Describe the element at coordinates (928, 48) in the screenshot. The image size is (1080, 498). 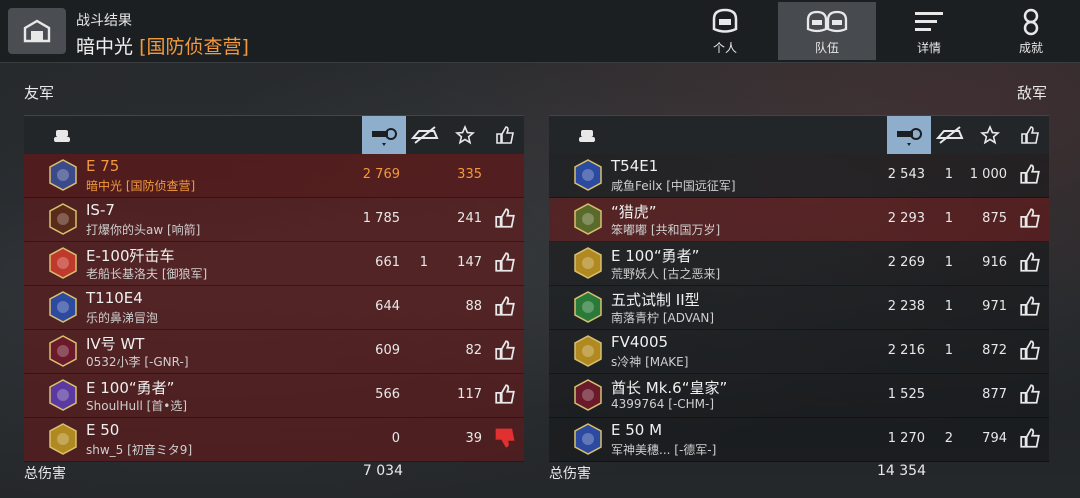
I see `tab-details-label: 详情` at that location.